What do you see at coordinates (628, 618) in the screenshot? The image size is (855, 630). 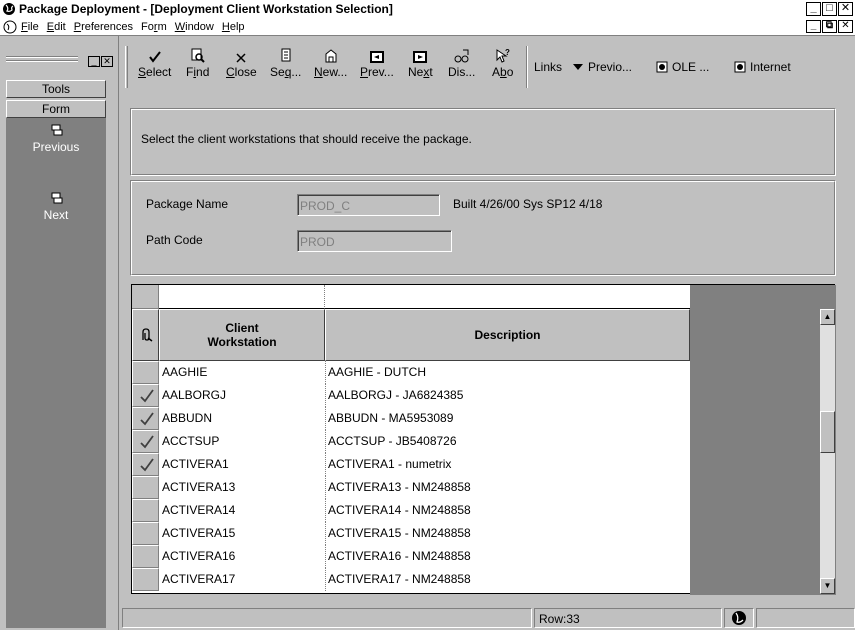 I see `row-count-field: Row:33` at bounding box center [628, 618].